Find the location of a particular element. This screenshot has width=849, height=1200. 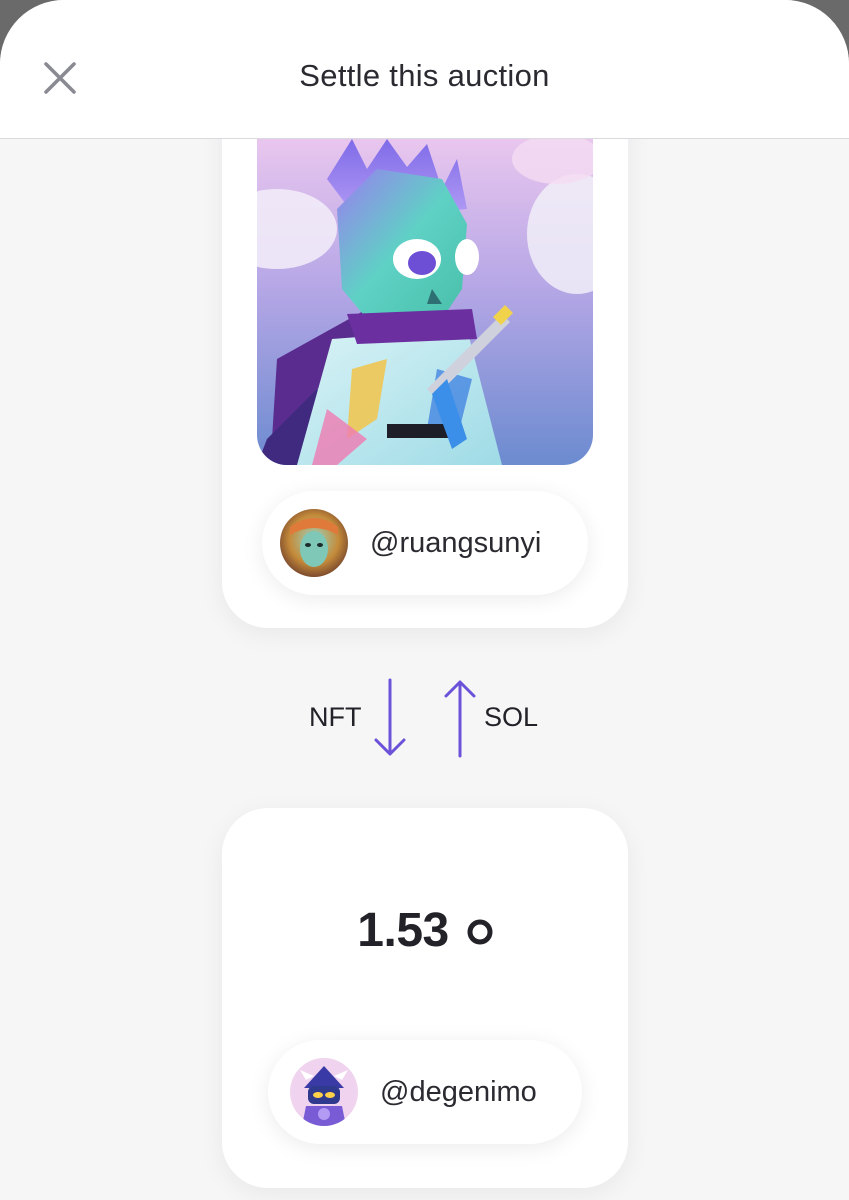

swap-indicator: NFT SOL is located at coordinates (424, 718).